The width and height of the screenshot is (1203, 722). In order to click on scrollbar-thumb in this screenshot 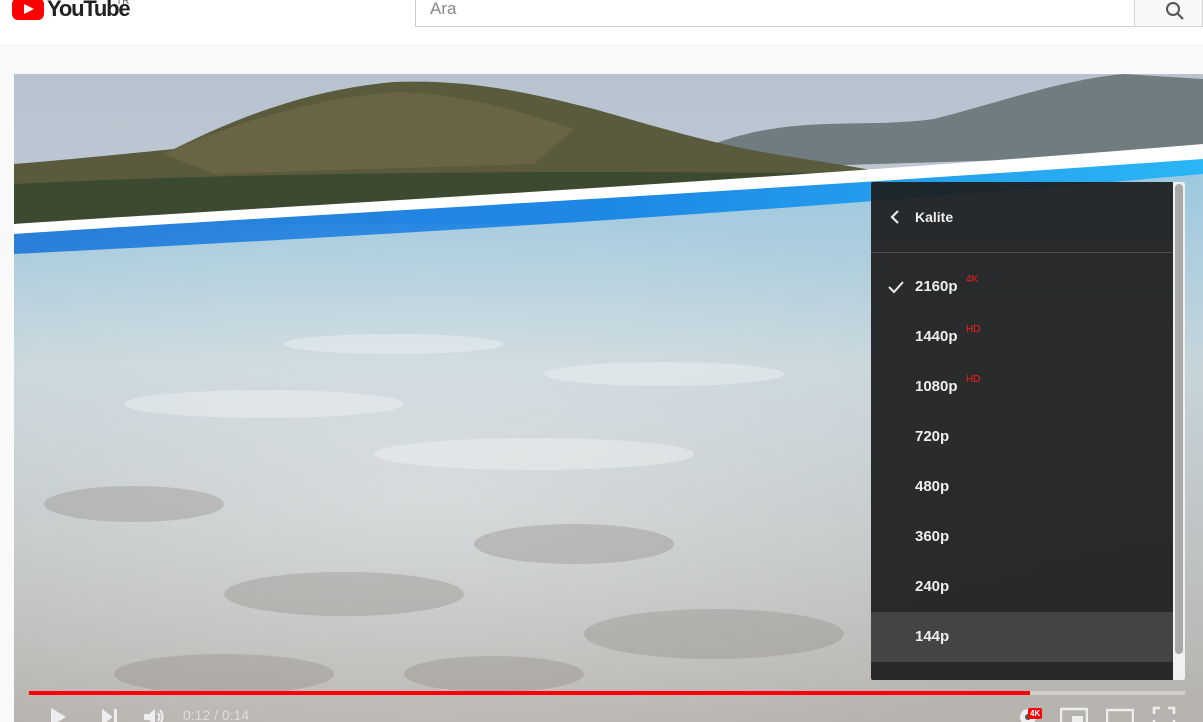, I will do `click(1179, 419)`.